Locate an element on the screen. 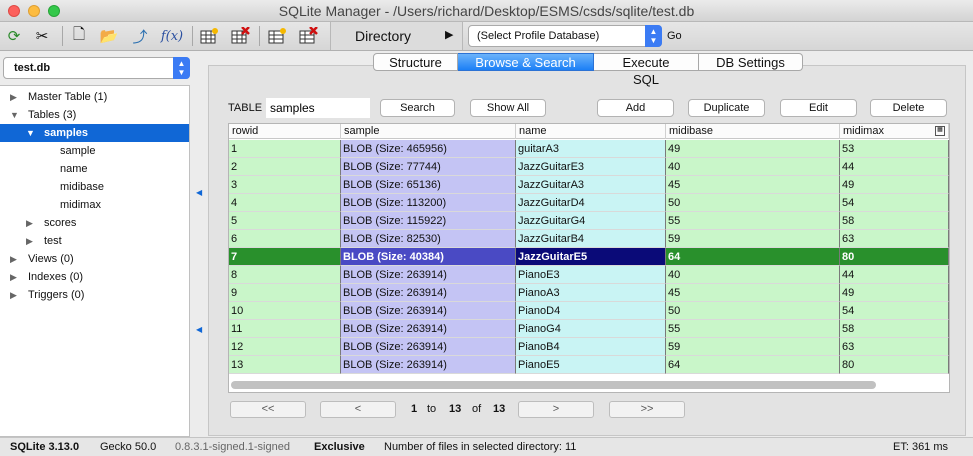 The height and width of the screenshot is (456, 973). cell-name: PianoD4 is located at coordinates (591, 311).